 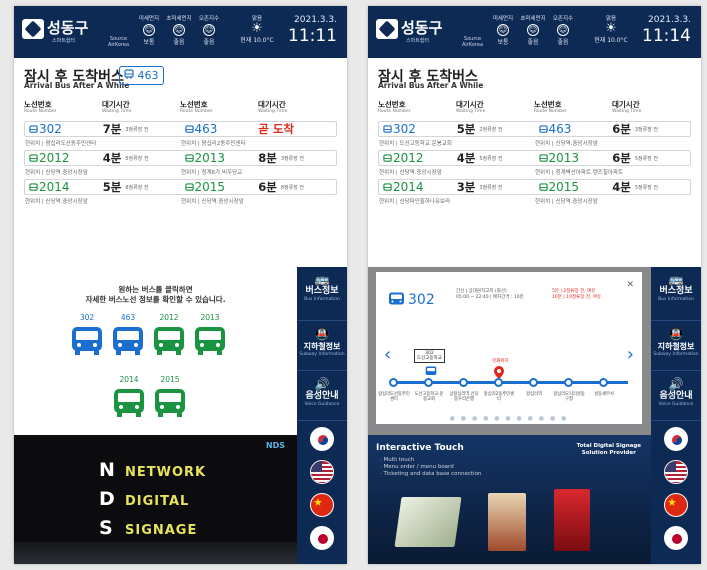 What do you see at coordinates (292, 187) in the screenshot?
I see `stops-away: 8정류장 전` at bounding box center [292, 187].